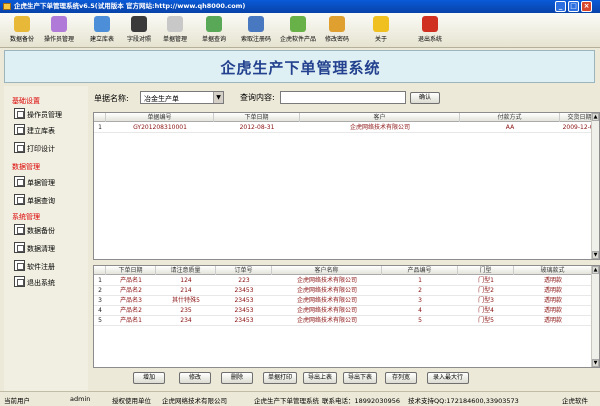 This screenshot has height=406, width=600. I want to click on toolbar-order-query-button: 单据查询, so click(214, 31).